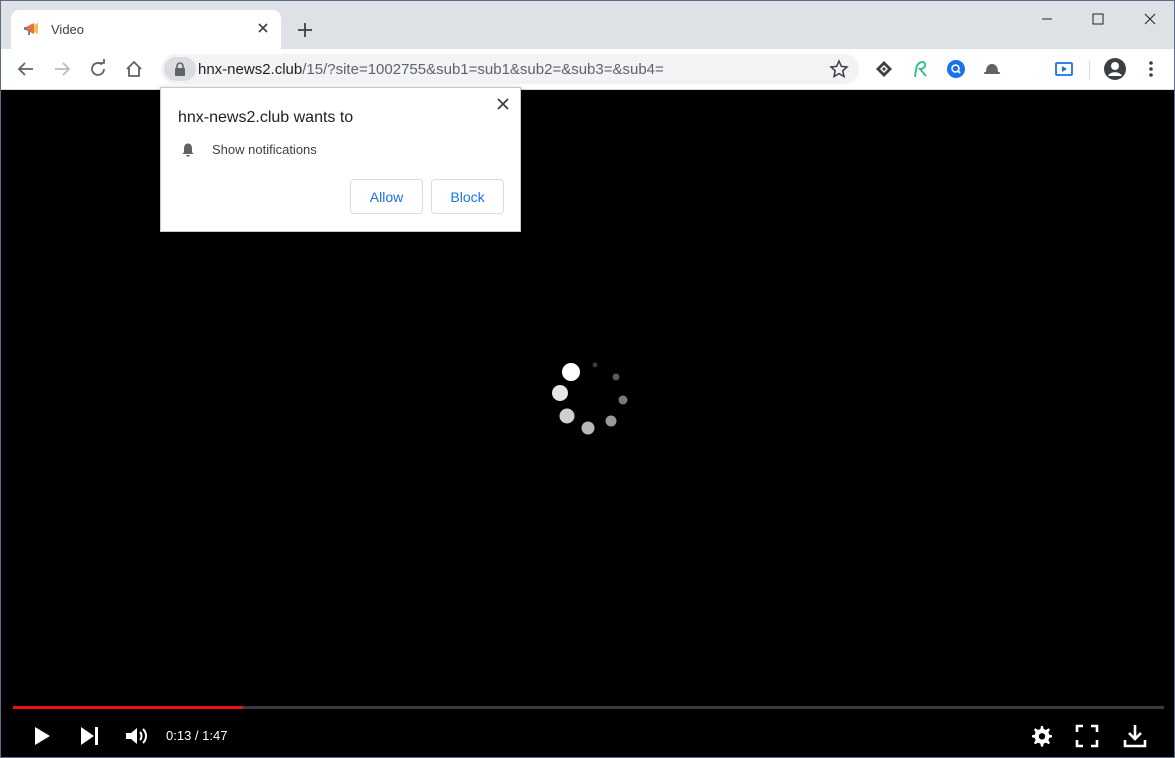 The height and width of the screenshot is (758, 1175). Describe the element at coordinates (1047, 19) in the screenshot. I see `minimize-icon` at that location.